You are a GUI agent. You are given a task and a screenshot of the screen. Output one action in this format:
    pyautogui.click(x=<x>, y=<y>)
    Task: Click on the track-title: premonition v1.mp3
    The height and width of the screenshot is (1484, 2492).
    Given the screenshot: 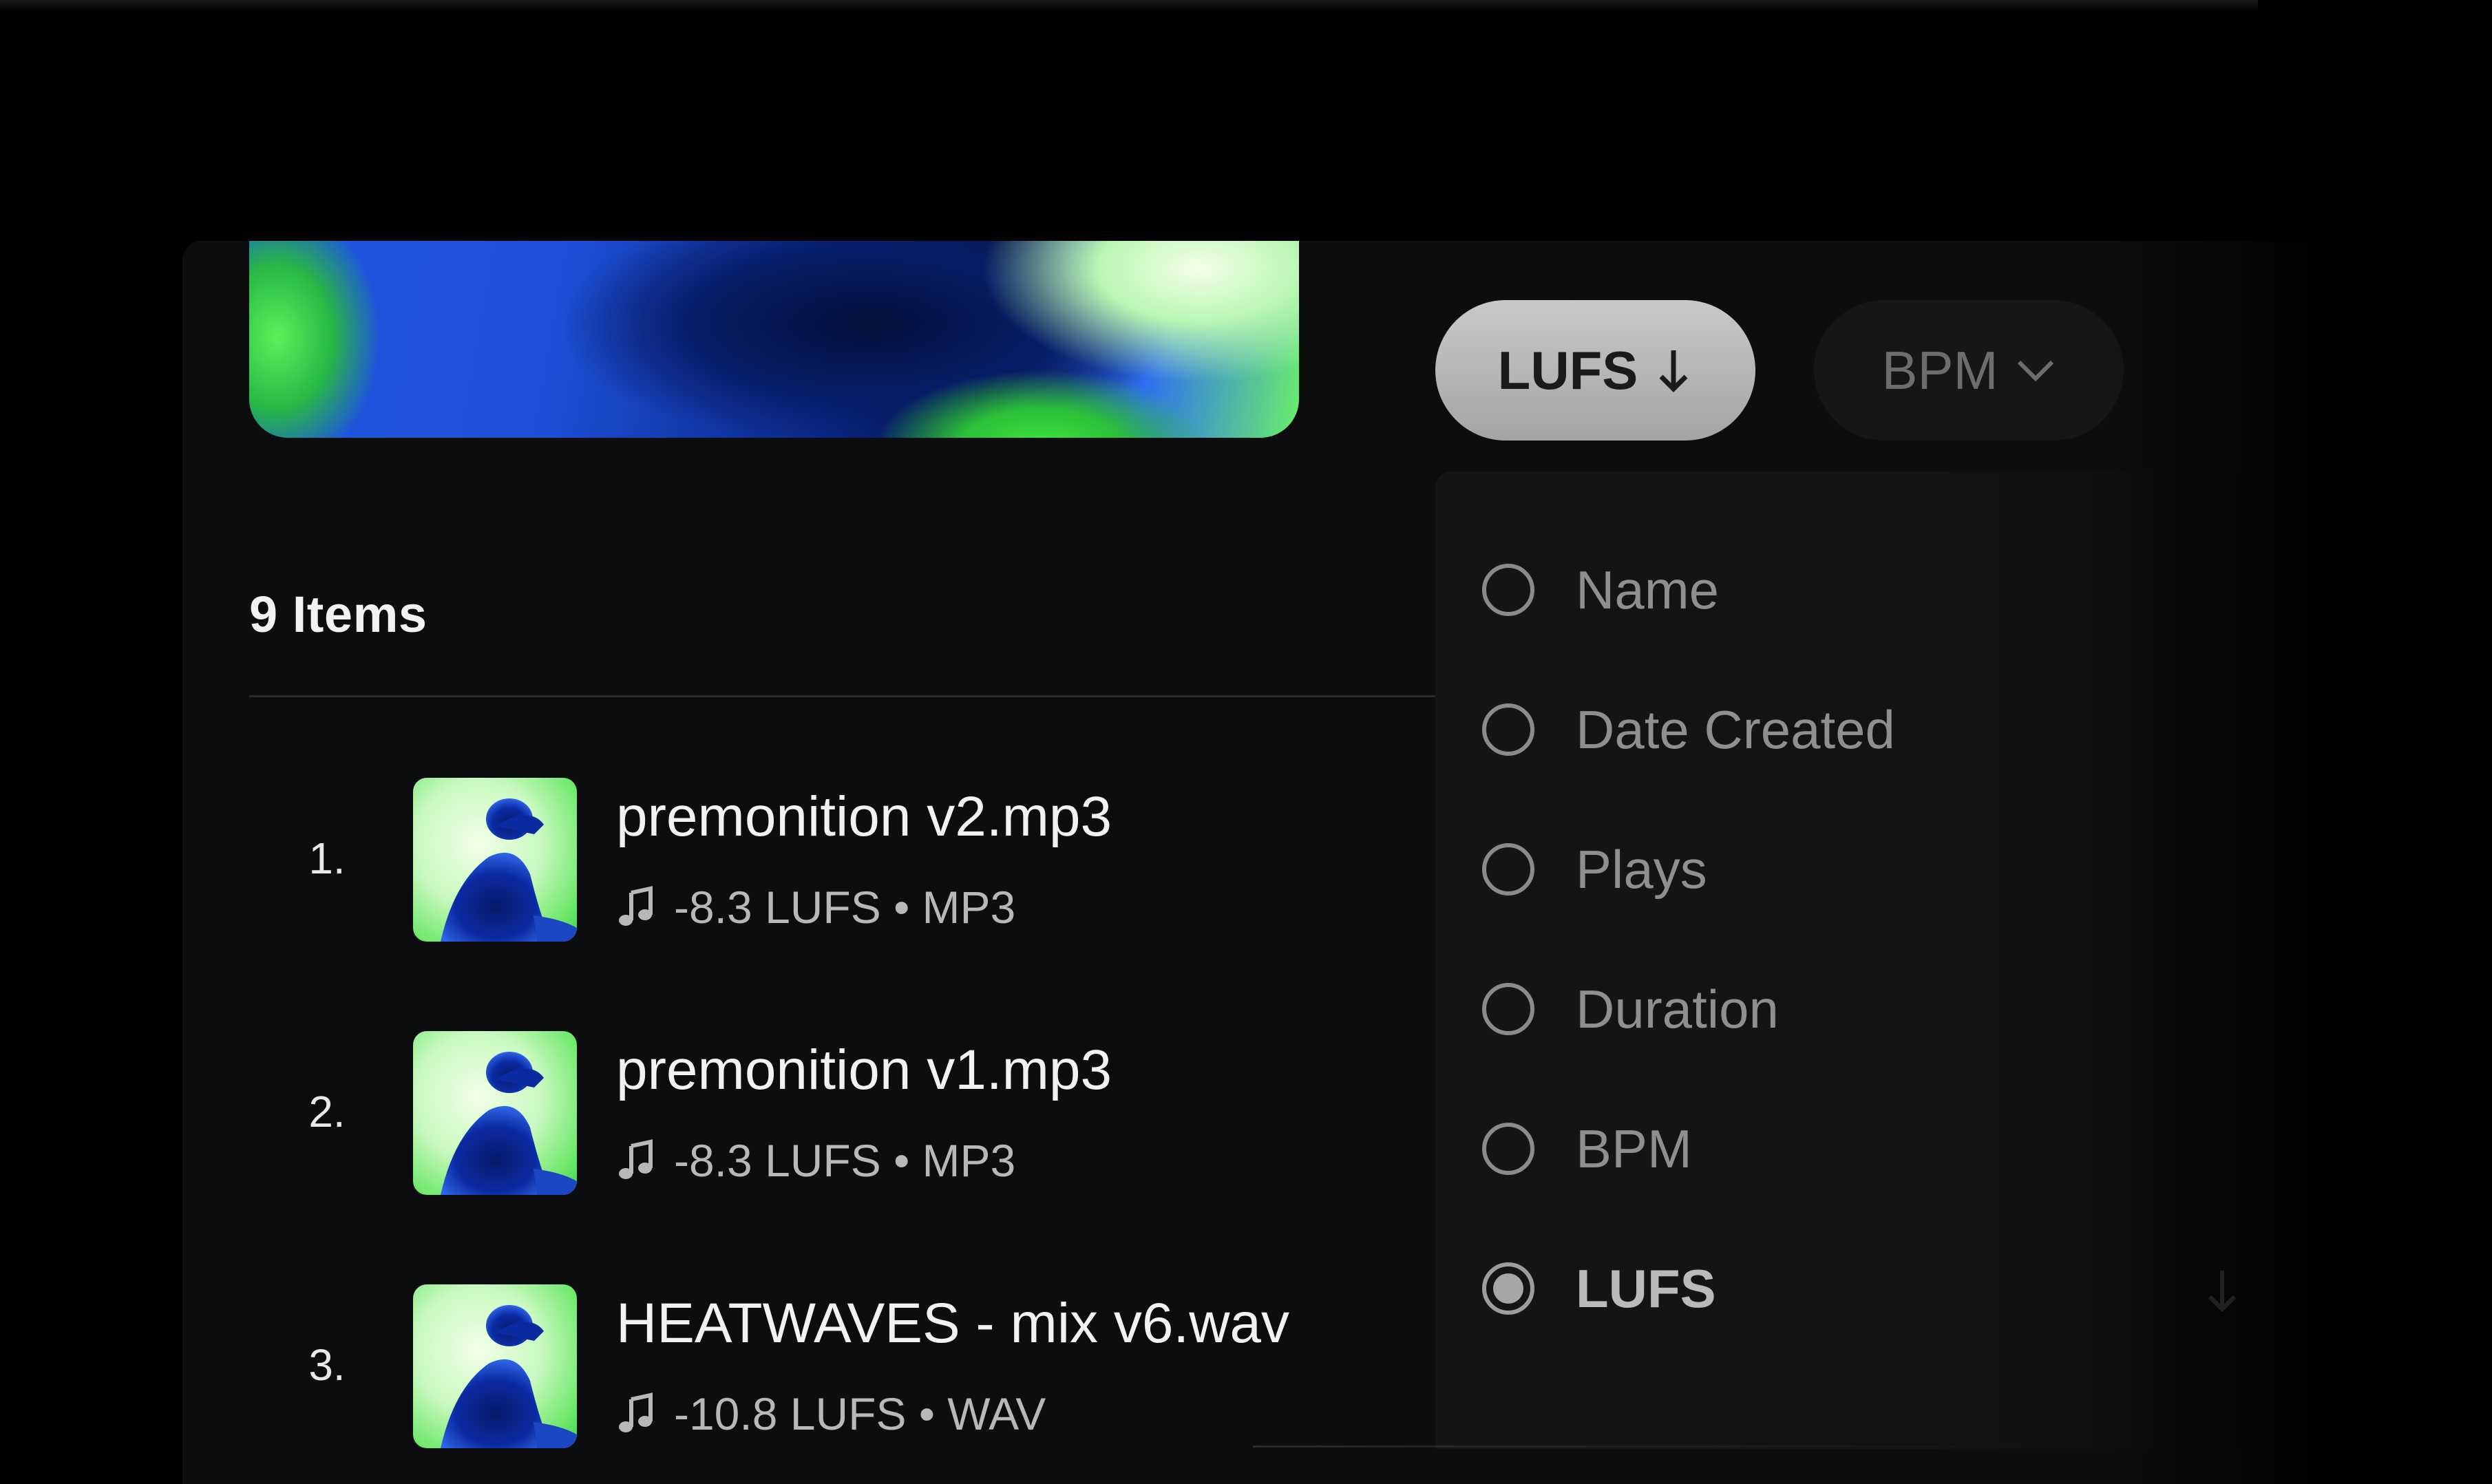 What is the action you would take?
    pyautogui.click(x=864, y=1070)
    